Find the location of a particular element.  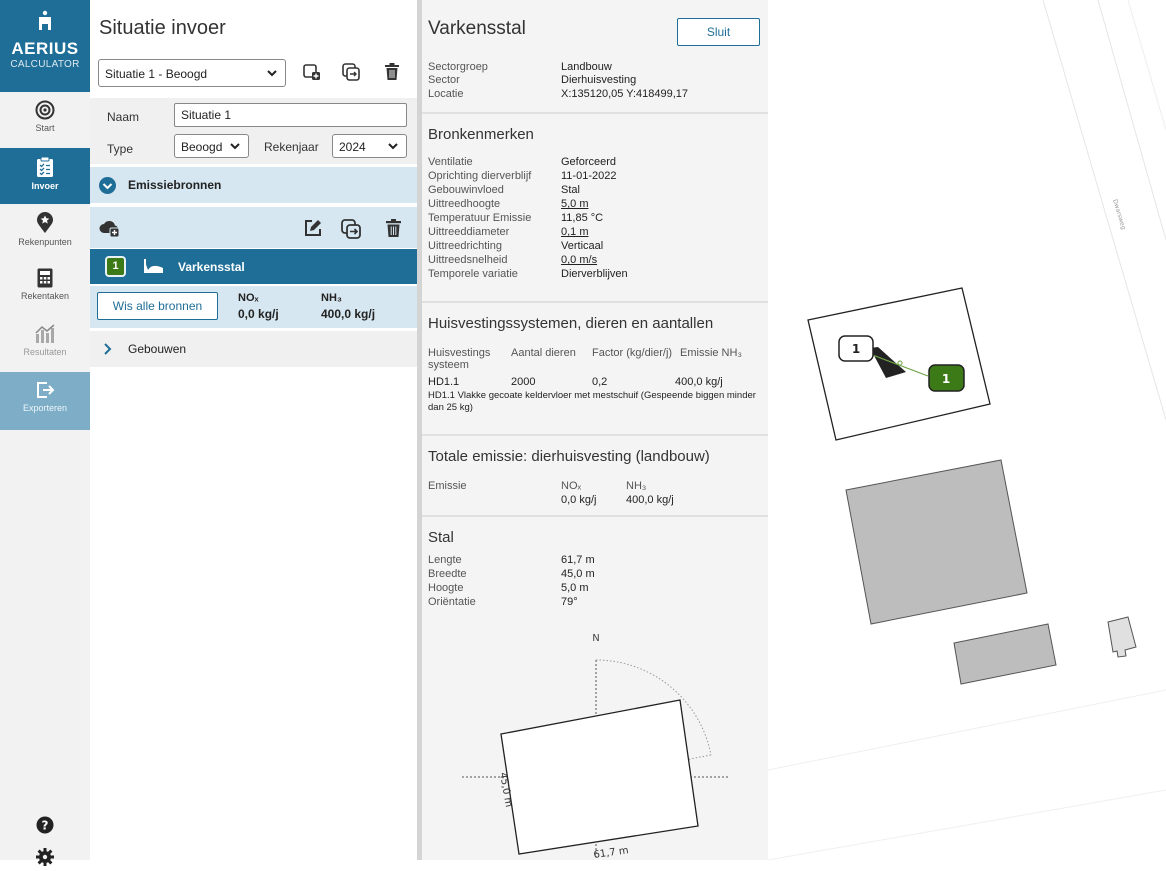

nav-exporteren: Exporteren is located at coordinates (45, 401).